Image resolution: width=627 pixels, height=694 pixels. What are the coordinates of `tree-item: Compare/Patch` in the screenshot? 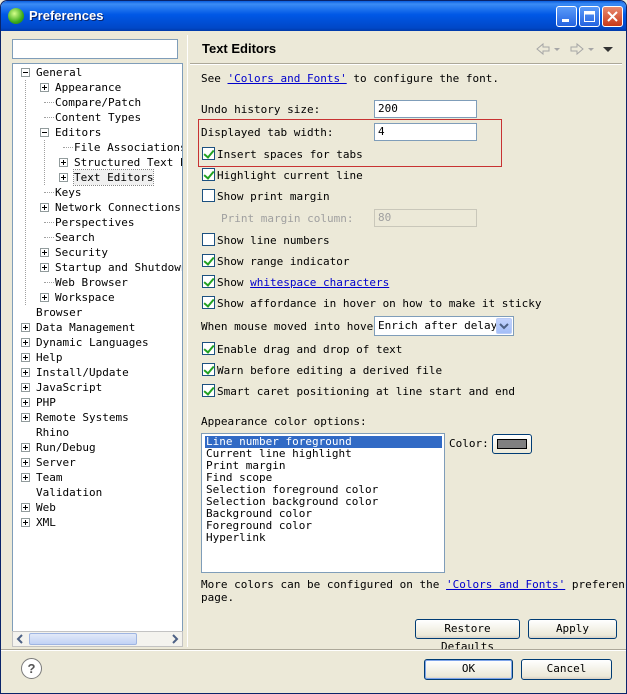 It's located at (97, 102).